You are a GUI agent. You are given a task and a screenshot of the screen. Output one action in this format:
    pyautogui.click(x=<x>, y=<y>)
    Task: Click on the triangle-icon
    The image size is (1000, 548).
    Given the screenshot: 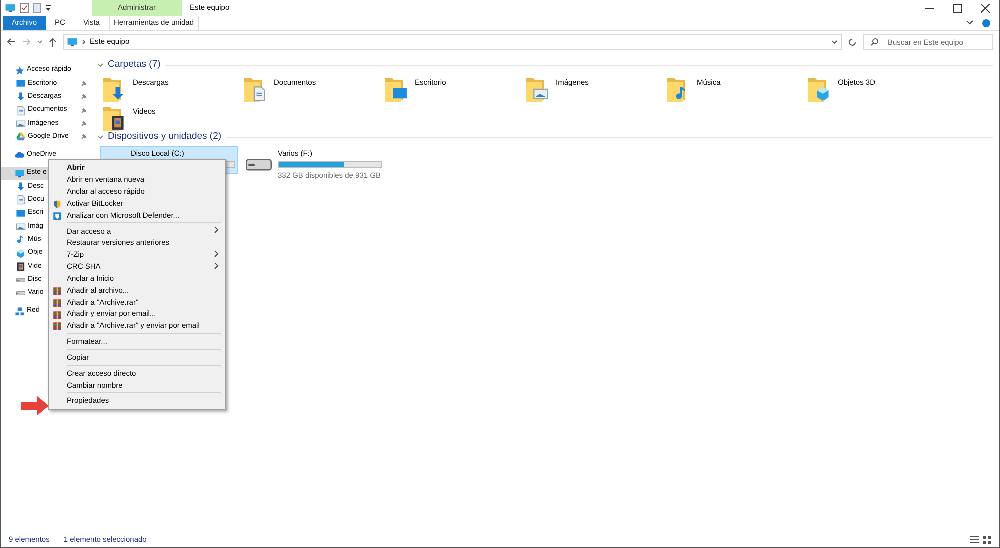 What is the action you would take?
    pyautogui.click(x=21, y=137)
    